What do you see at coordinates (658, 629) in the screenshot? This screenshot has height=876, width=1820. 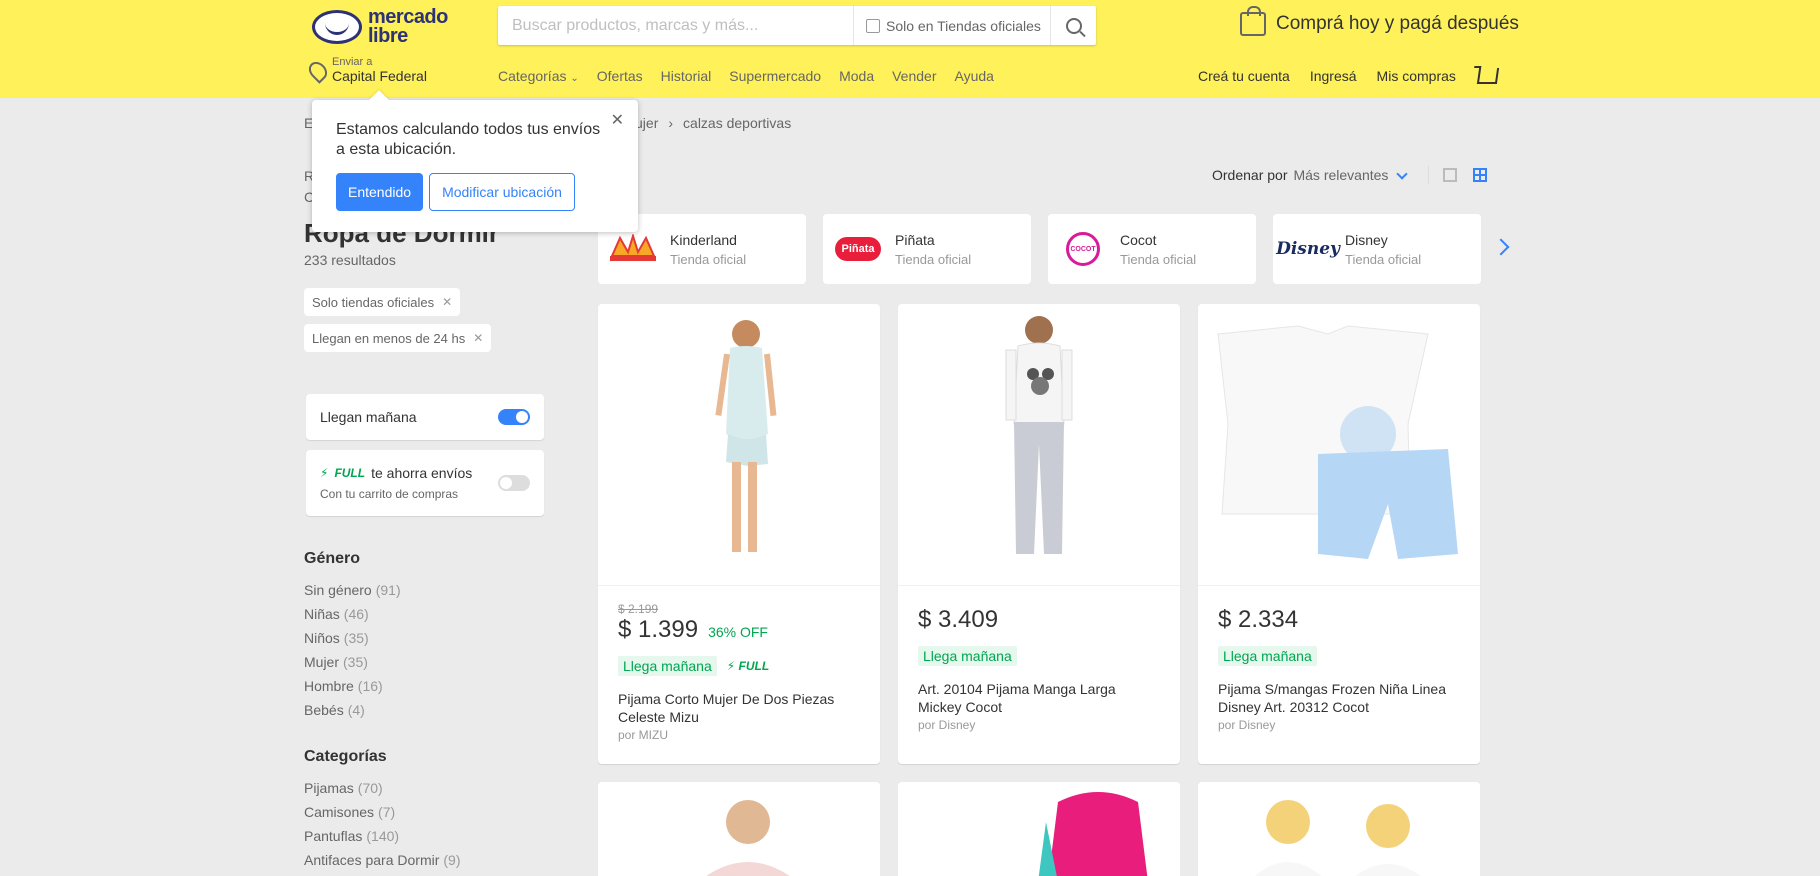 I see `price: $ 1.399` at bounding box center [658, 629].